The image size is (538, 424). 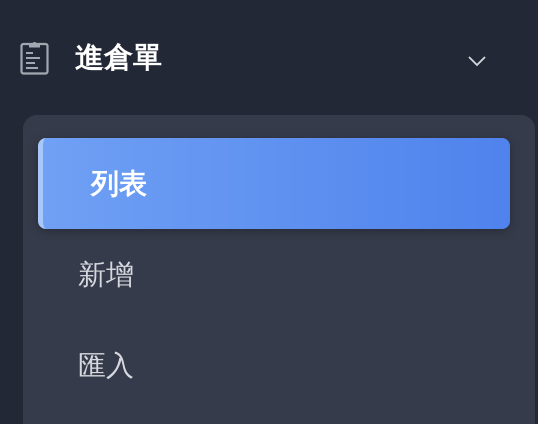 I want to click on chevron-icon, so click(x=477, y=61).